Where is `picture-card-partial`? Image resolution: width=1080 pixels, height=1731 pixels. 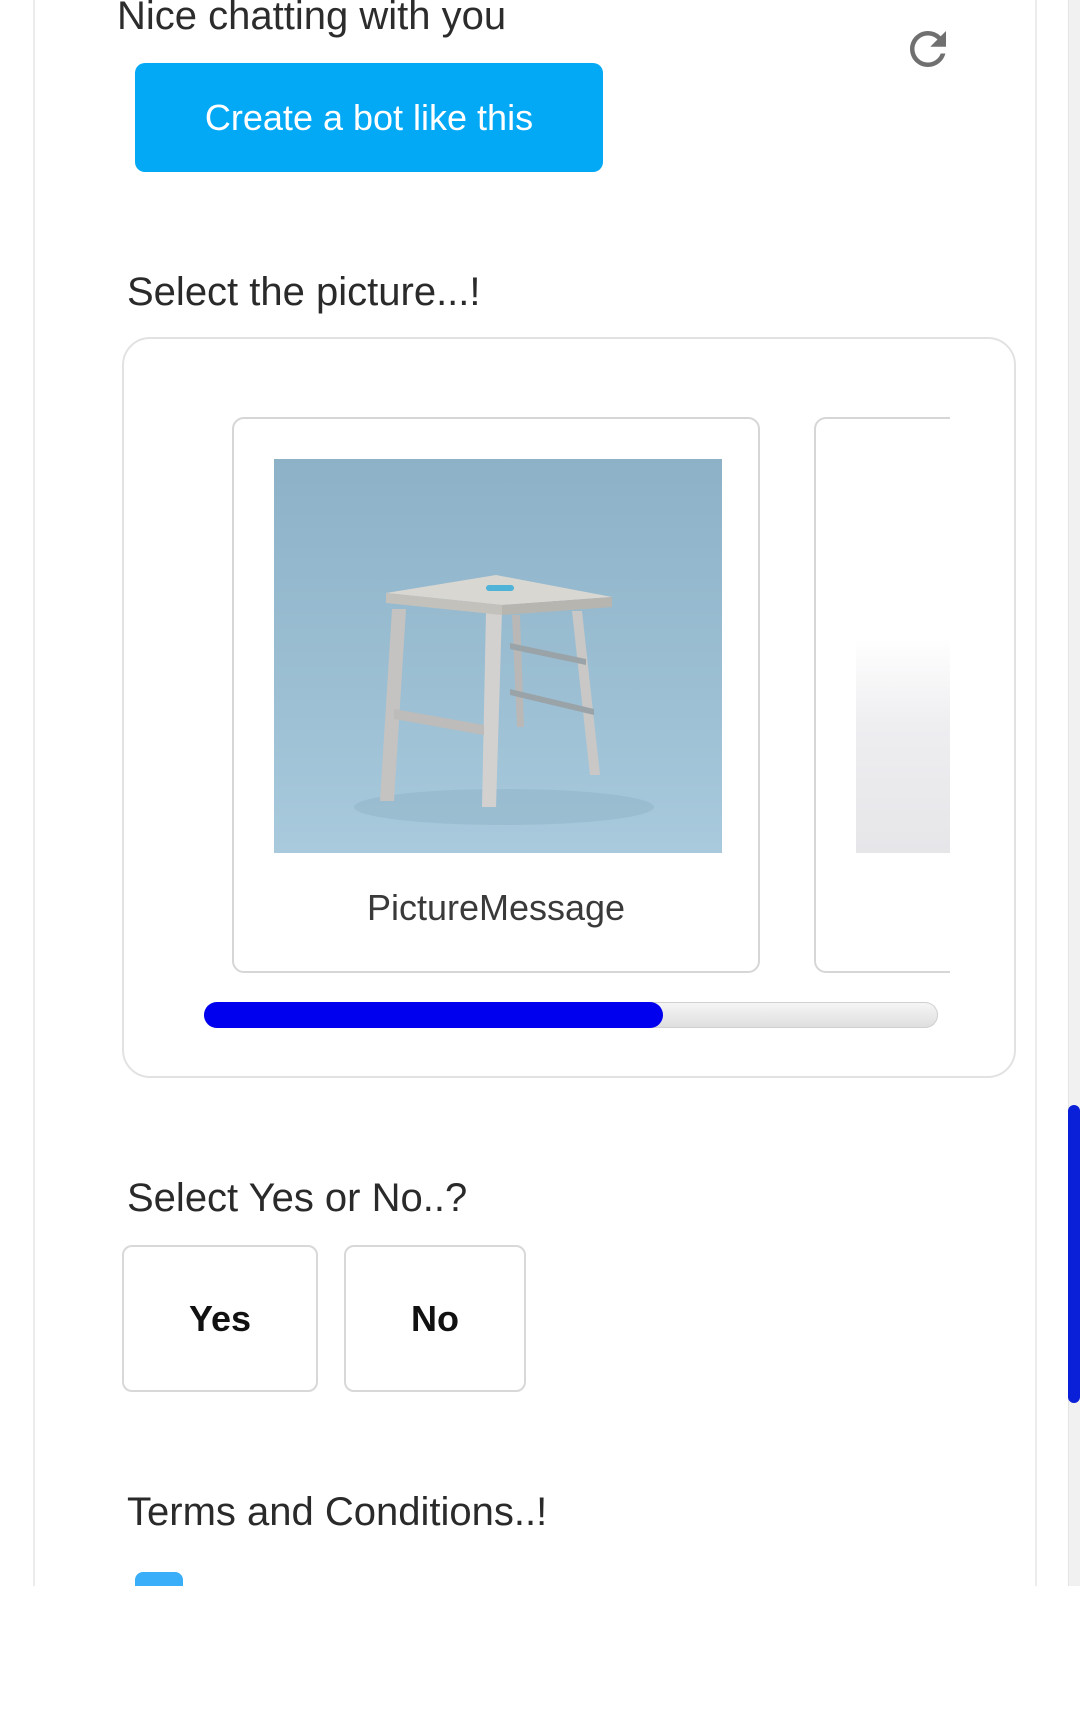
picture-card-partial is located at coordinates (882, 695).